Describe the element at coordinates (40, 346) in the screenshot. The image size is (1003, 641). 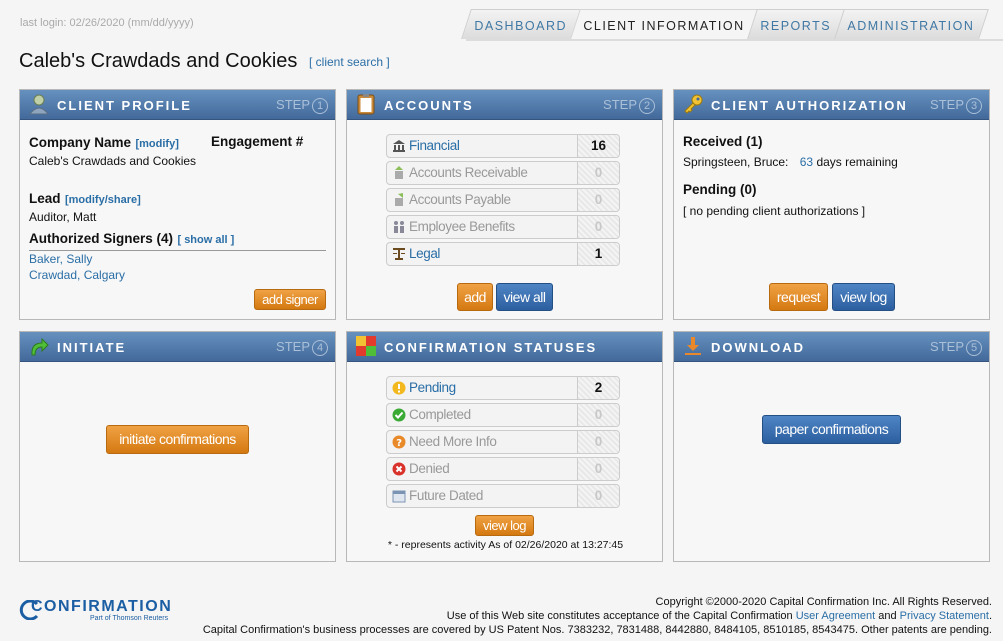
I see `arrow-redo-icon` at that location.